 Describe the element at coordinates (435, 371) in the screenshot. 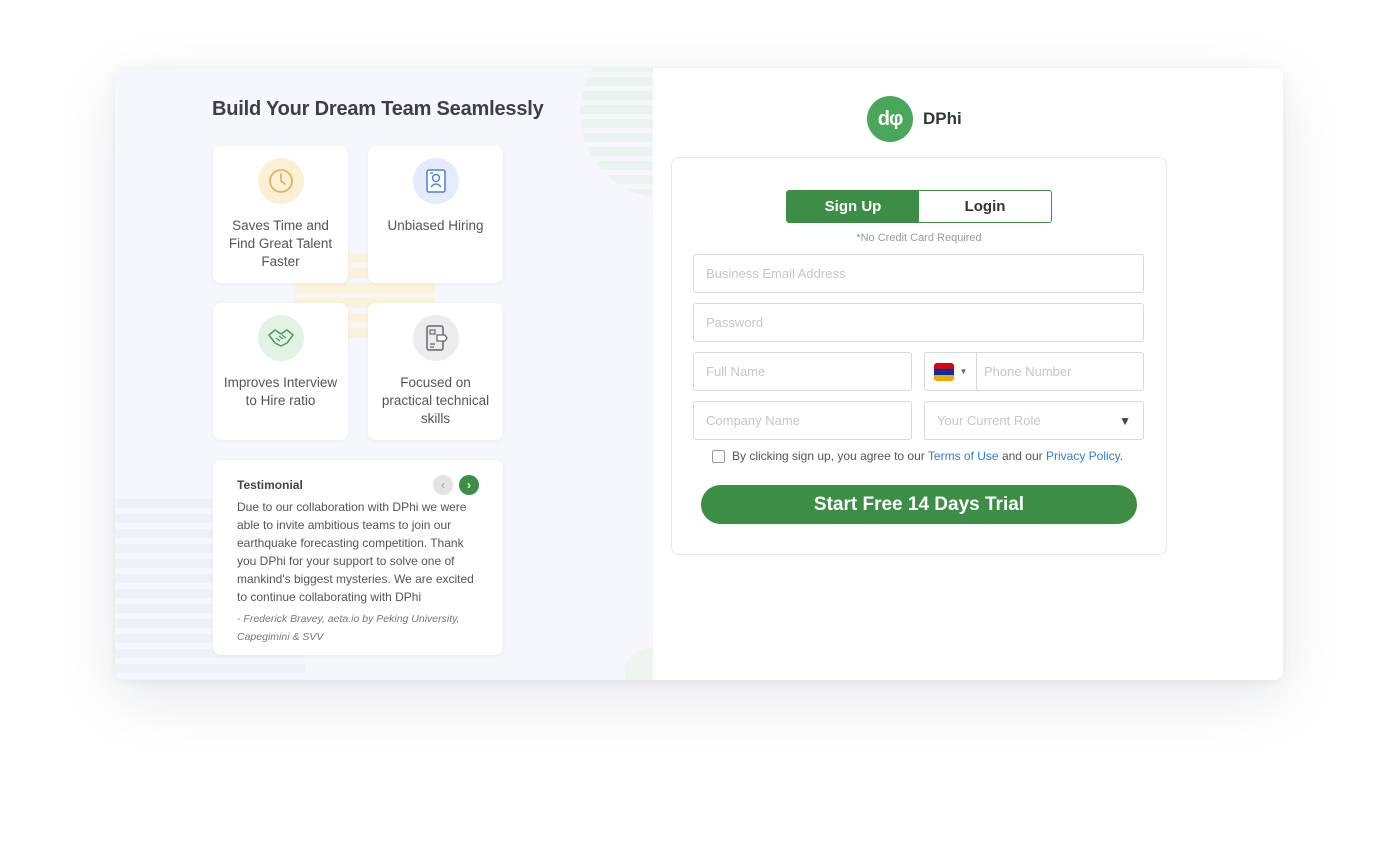

I see `feature-card-technical-skills: Focused on practical technical skills` at that location.